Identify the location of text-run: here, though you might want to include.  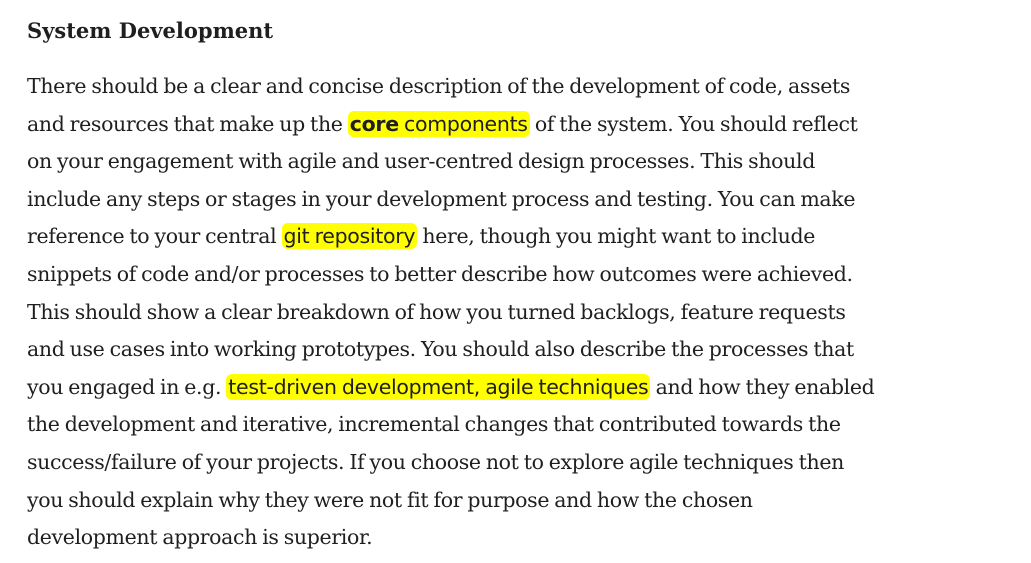
(616, 236).